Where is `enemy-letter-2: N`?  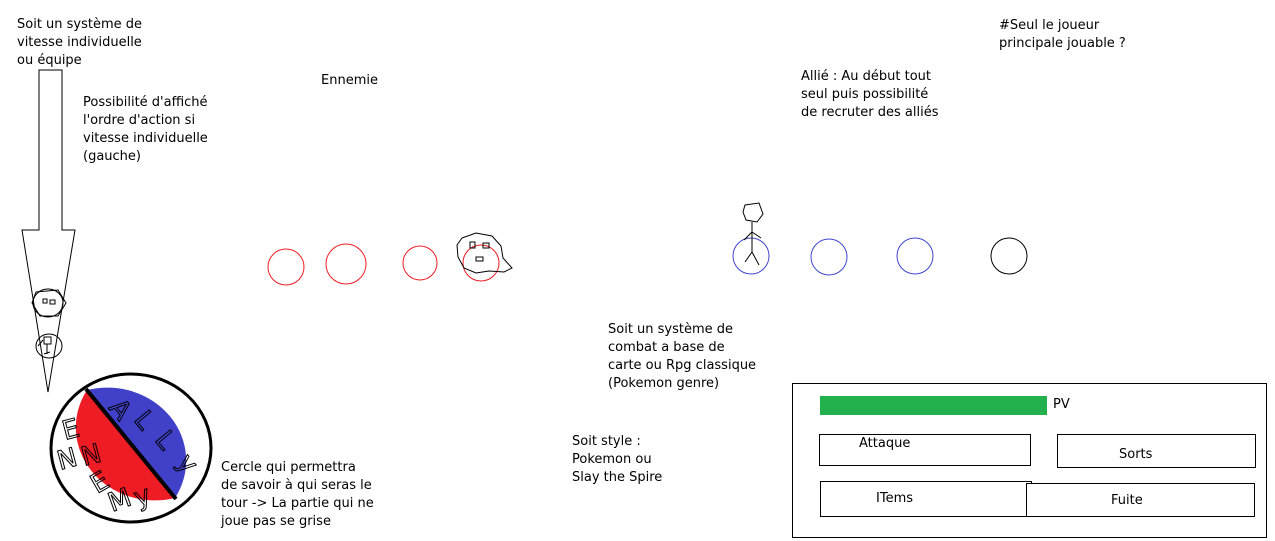 enemy-letter-2: N is located at coordinates (67, 460).